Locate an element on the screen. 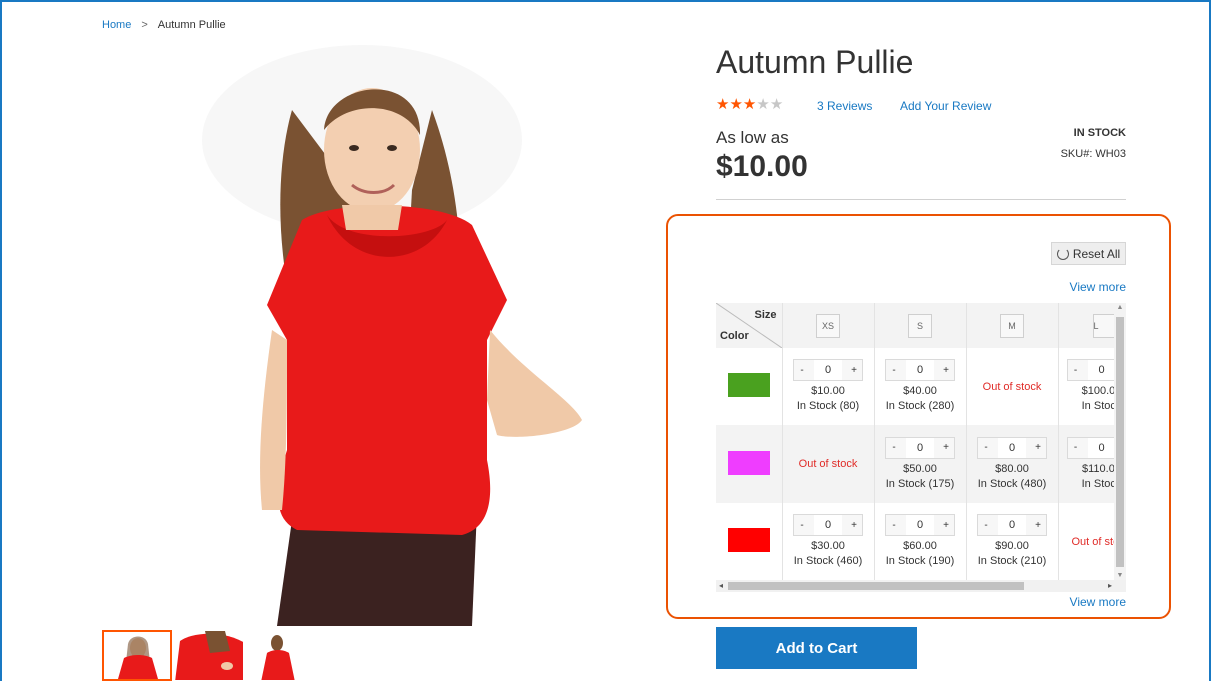 This screenshot has width=1211, height=681. view-more-link-bottom: View more is located at coordinates (1098, 602).